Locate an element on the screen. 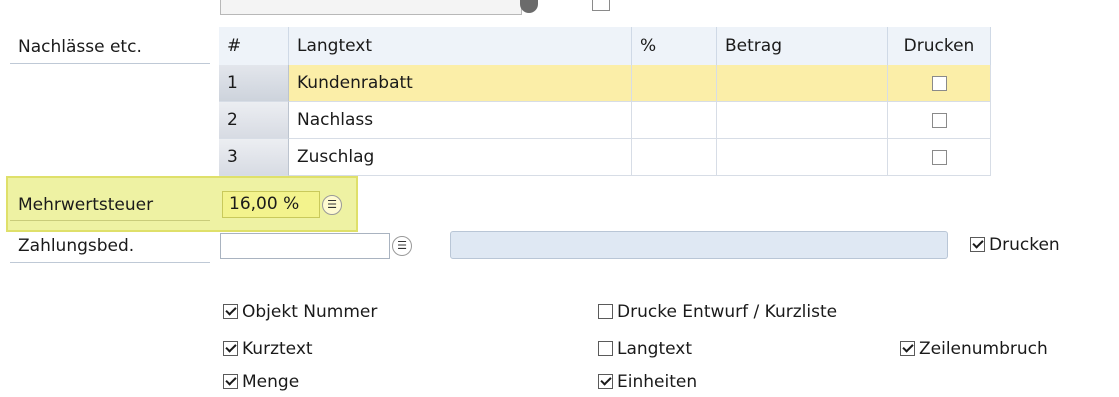 Image resolution: width=1119 pixels, height=397 pixels. einheiten-checkbox: Einheiten is located at coordinates (647, 382).